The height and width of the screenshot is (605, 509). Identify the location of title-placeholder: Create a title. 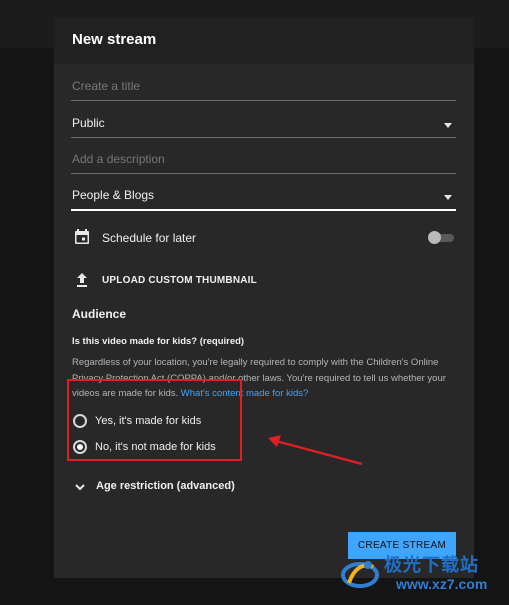
(106, 86).